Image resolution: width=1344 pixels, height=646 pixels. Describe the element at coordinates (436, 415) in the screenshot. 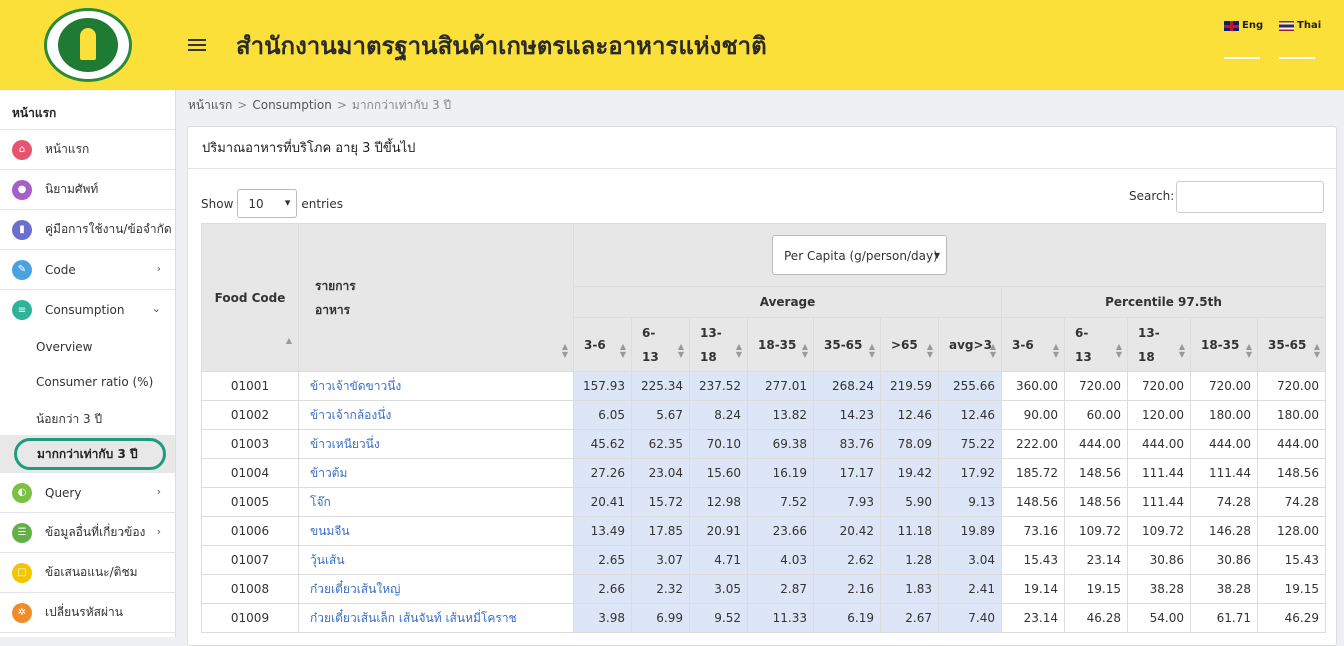

I see `food-name-link: ข้าวเจ้ากล้องนึ่ง` at that location.